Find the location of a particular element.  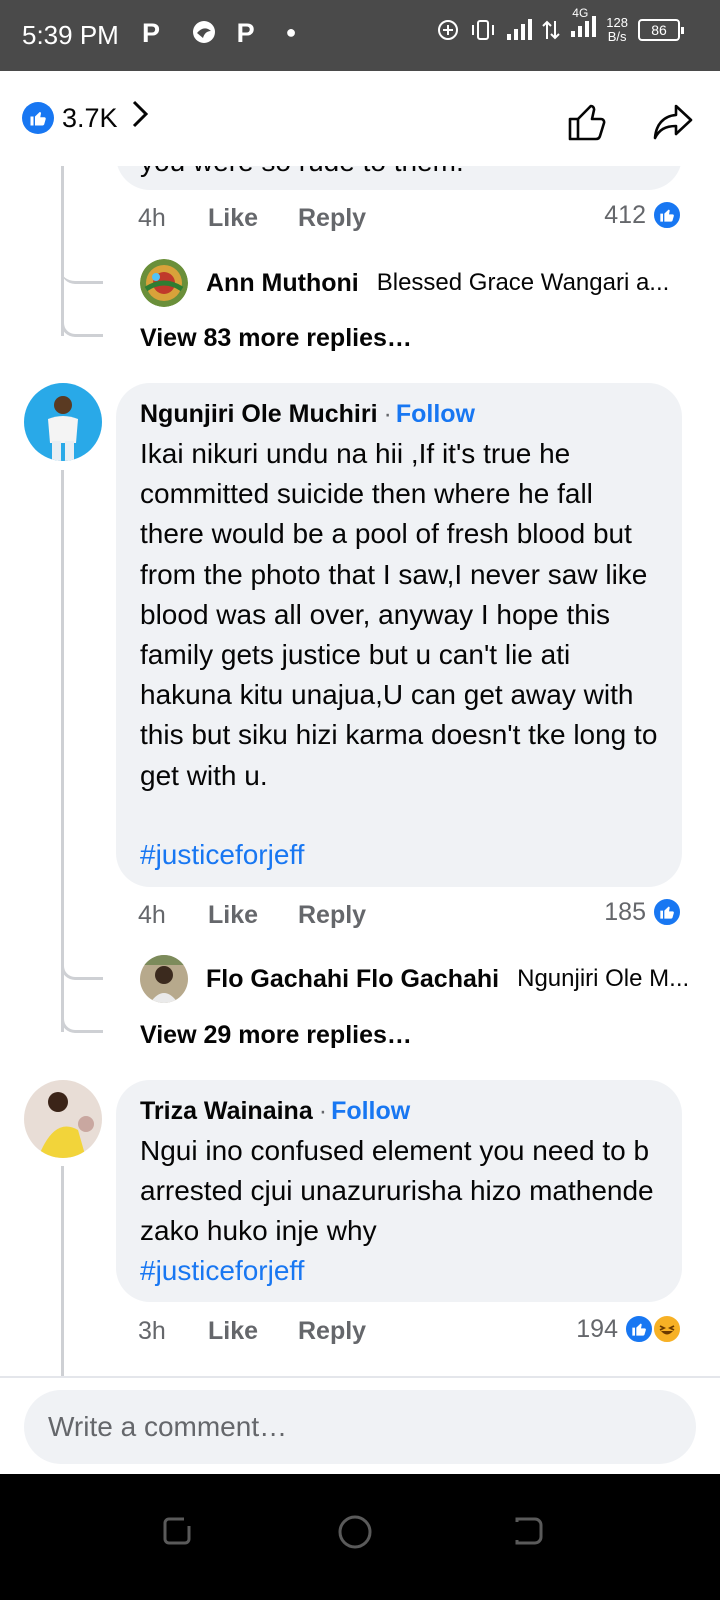

comment-reaction-count: 412 is located at coordinates (625, 214).